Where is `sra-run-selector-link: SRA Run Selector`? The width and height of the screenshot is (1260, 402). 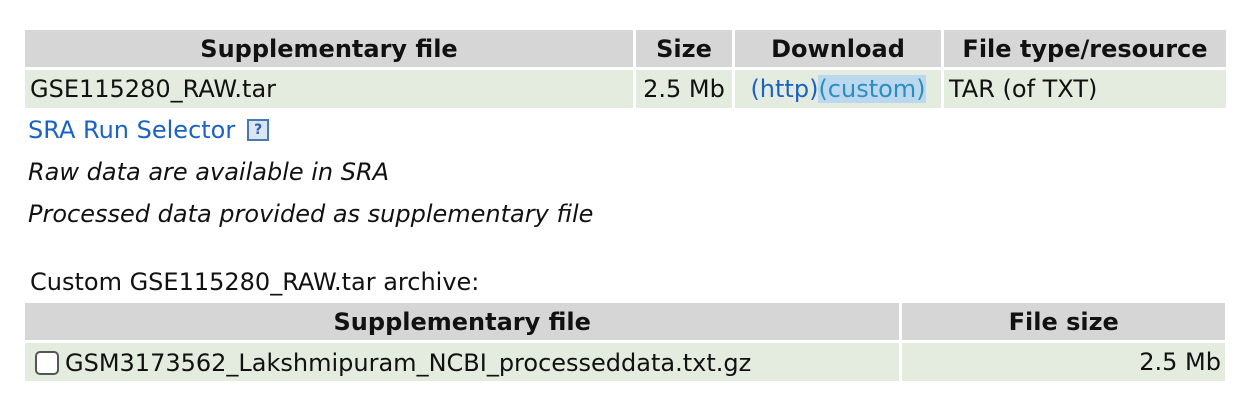
sra-run-selector-link: SRA Run Selector is located at coordinates (131, 130).